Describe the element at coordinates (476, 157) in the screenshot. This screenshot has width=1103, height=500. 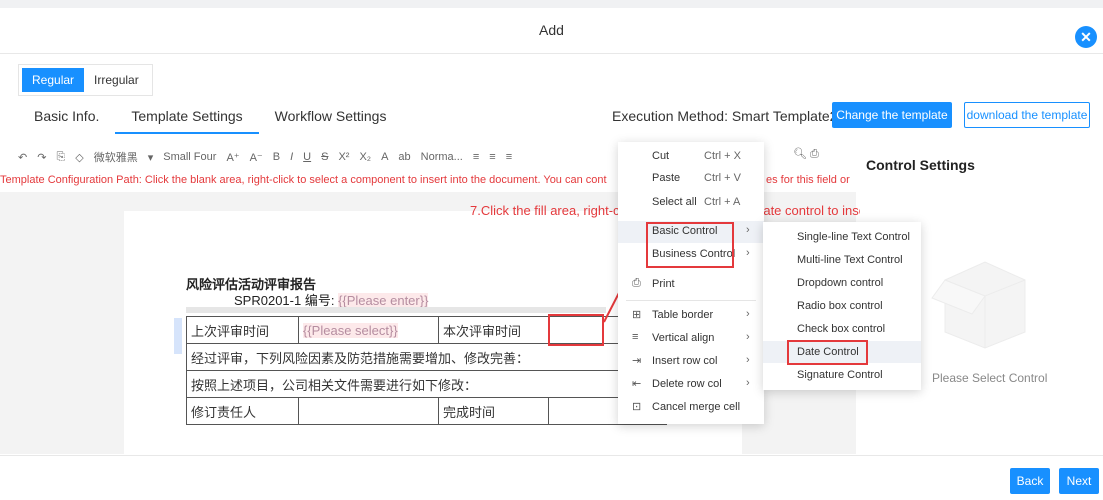
I see `align-left-icon: ≡` at that location.